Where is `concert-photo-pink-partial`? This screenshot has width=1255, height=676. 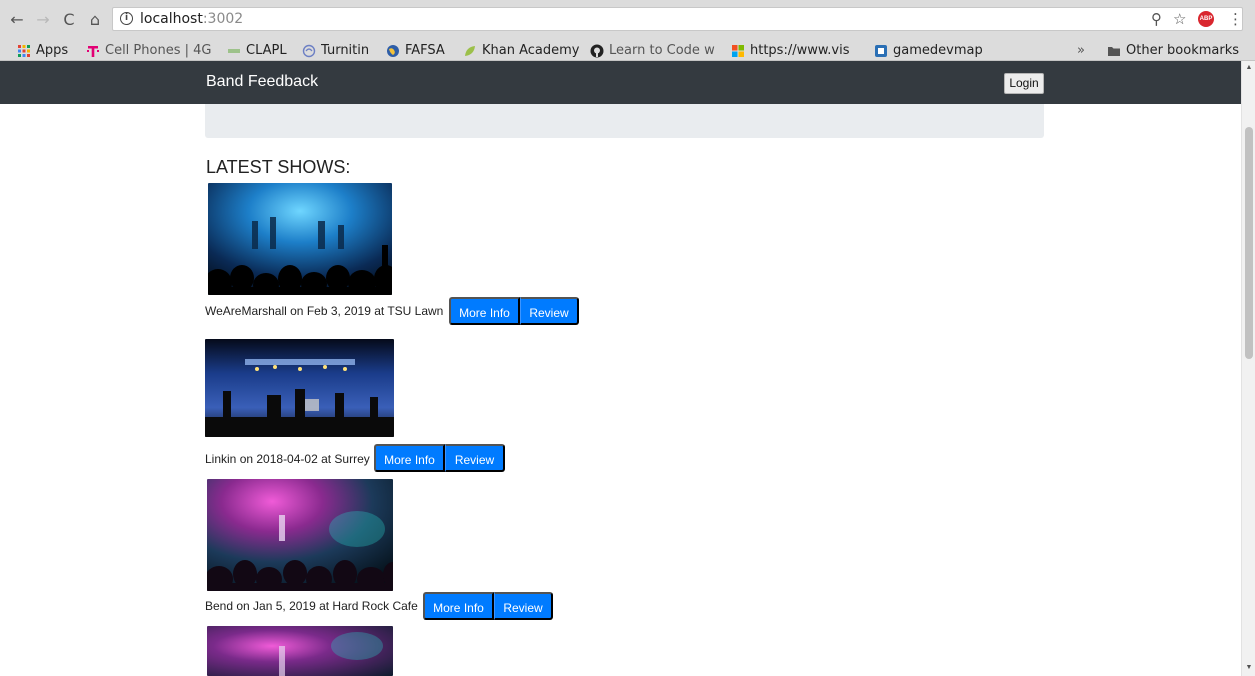 concert-photo-pink-partial is located at coordinates (300, 651).